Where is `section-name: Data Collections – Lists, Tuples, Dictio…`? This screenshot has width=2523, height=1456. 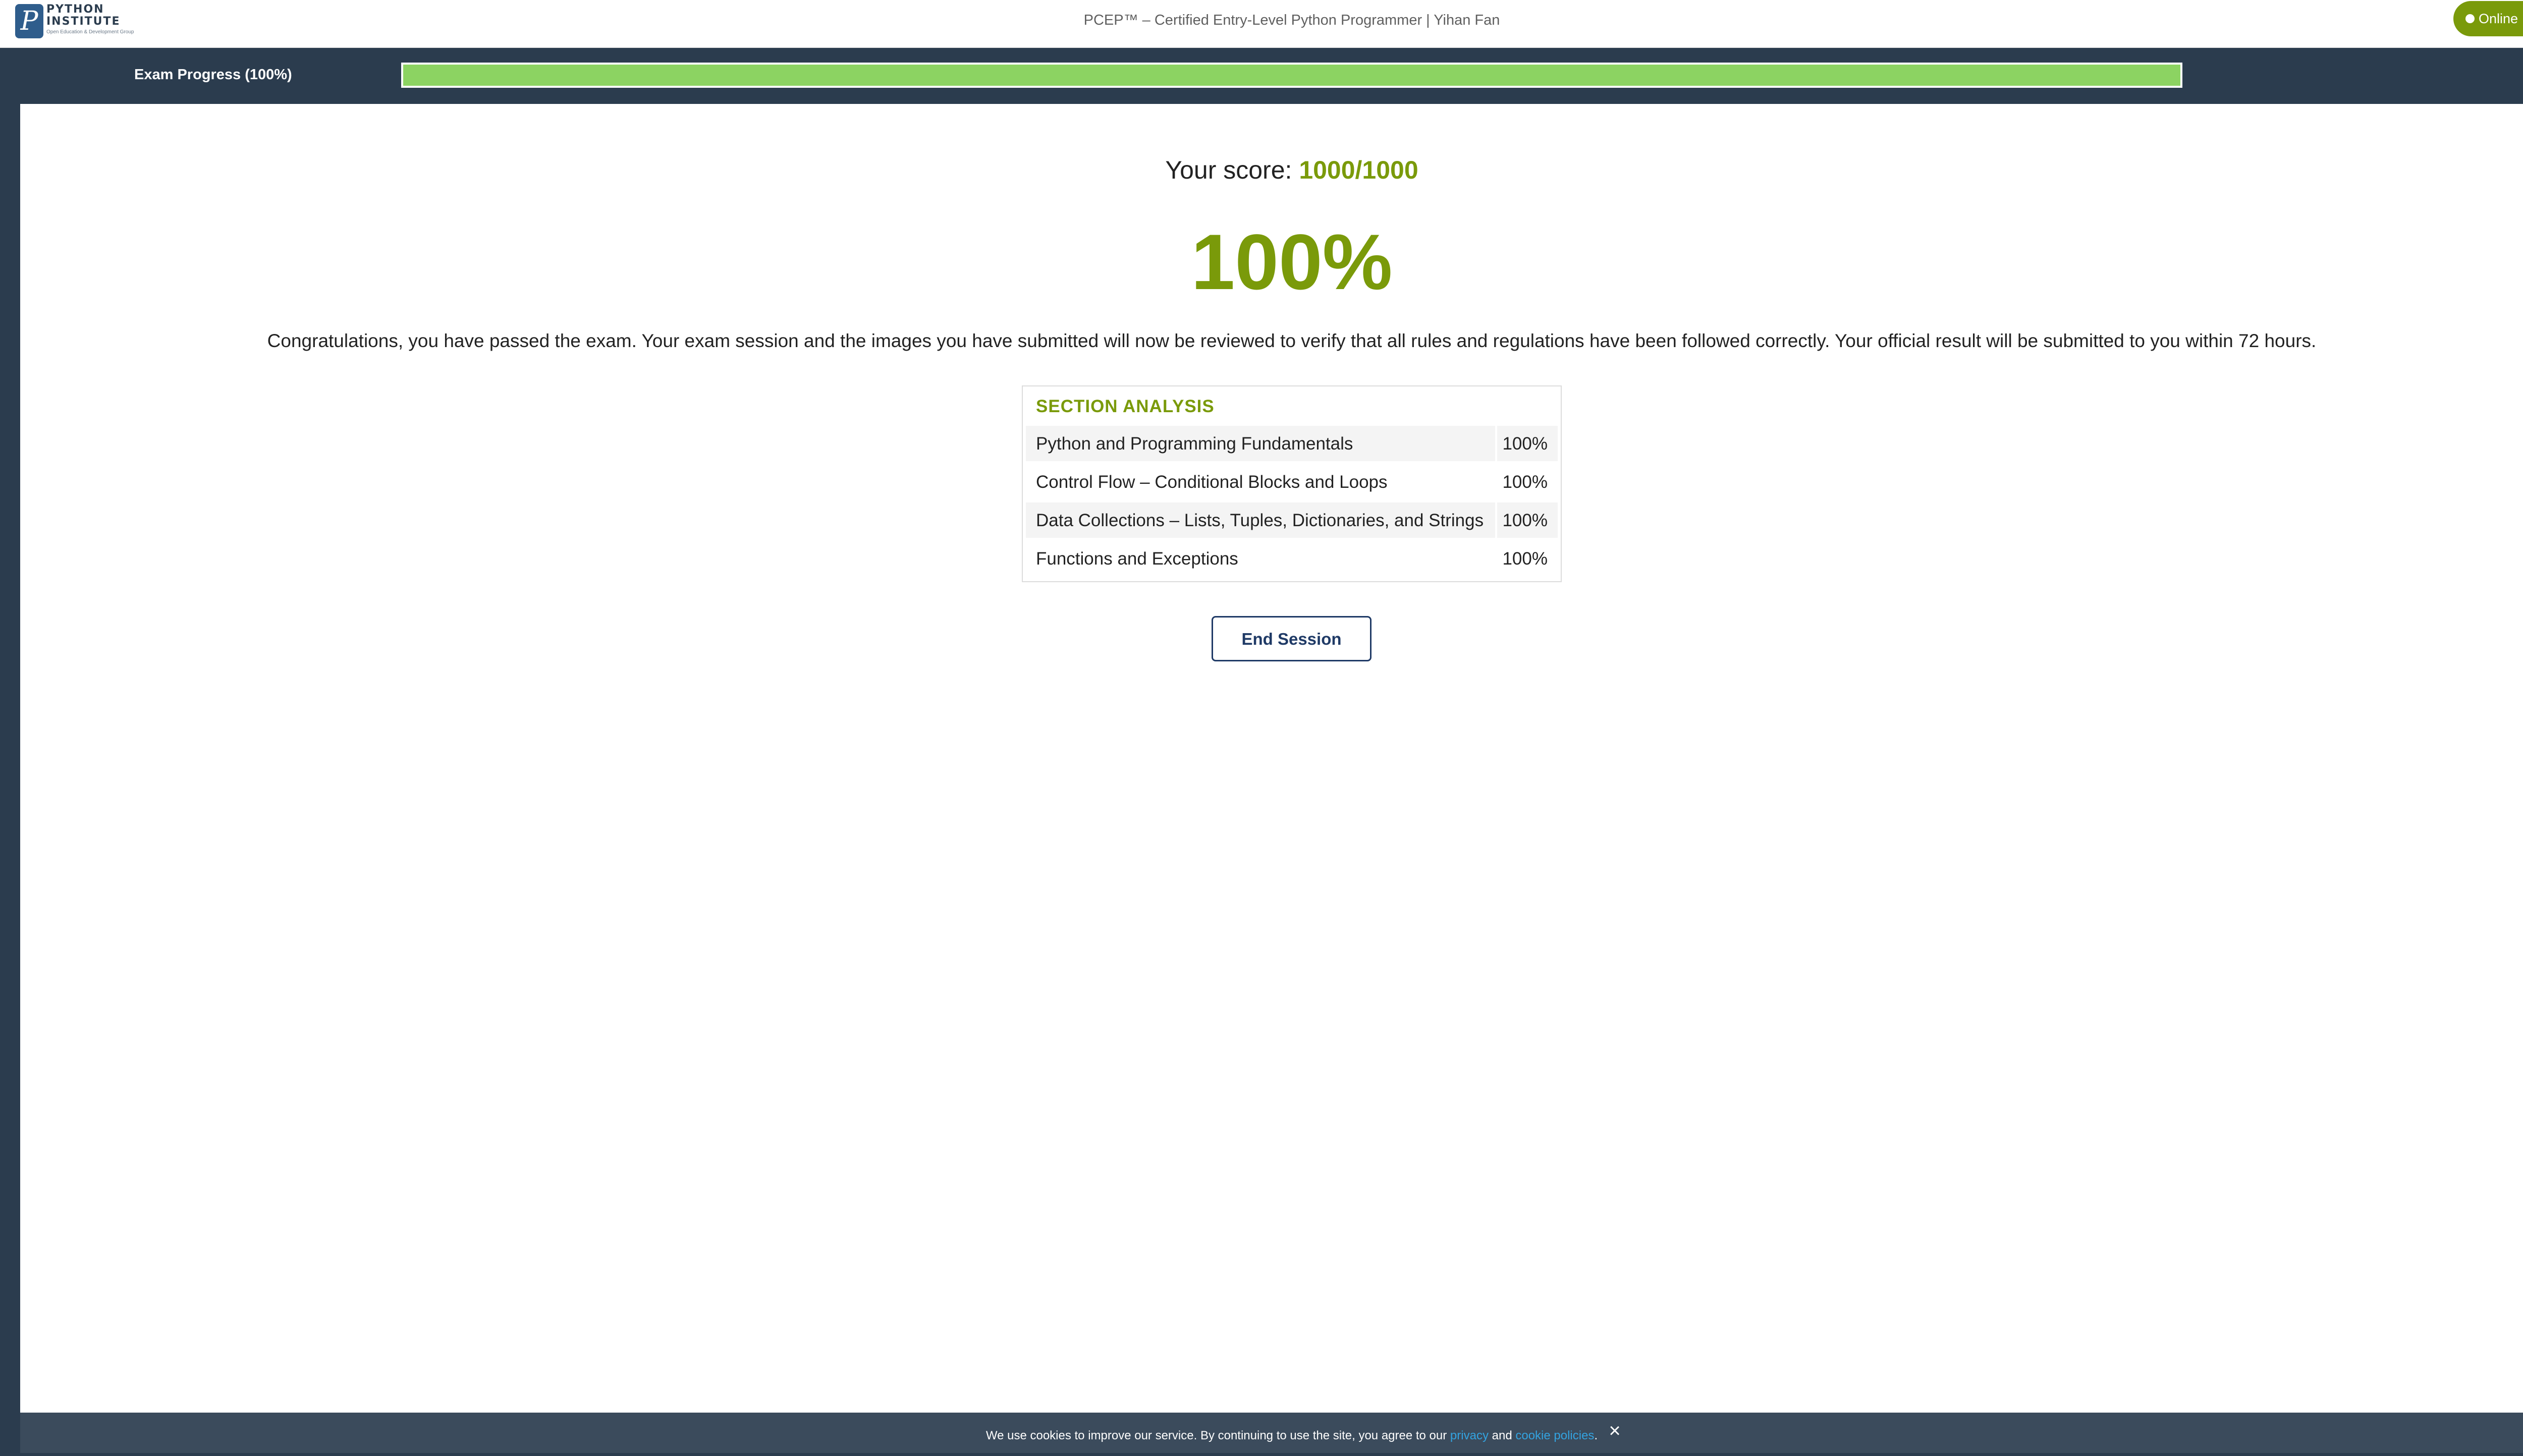 section-name: Data Collections – Lists, Tuples, Dictio… is located at coordinates (1260, 520).